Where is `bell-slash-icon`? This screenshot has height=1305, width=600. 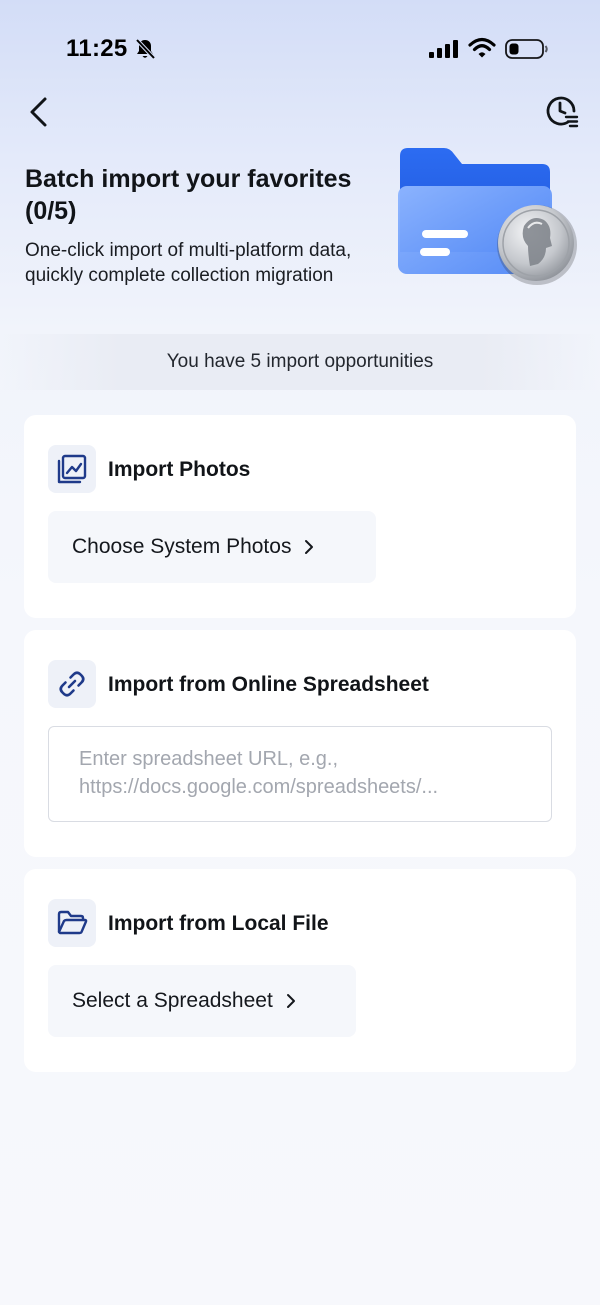
bell-slash-icon is located at coordinates (145, 49).